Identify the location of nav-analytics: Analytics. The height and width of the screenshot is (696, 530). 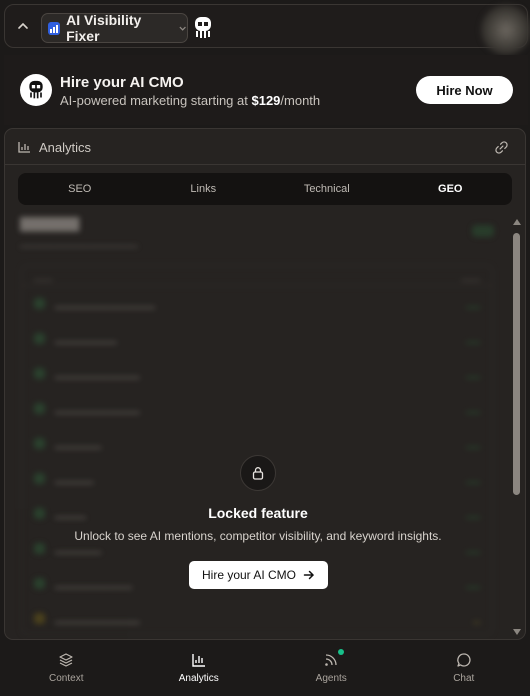
(199, 668).